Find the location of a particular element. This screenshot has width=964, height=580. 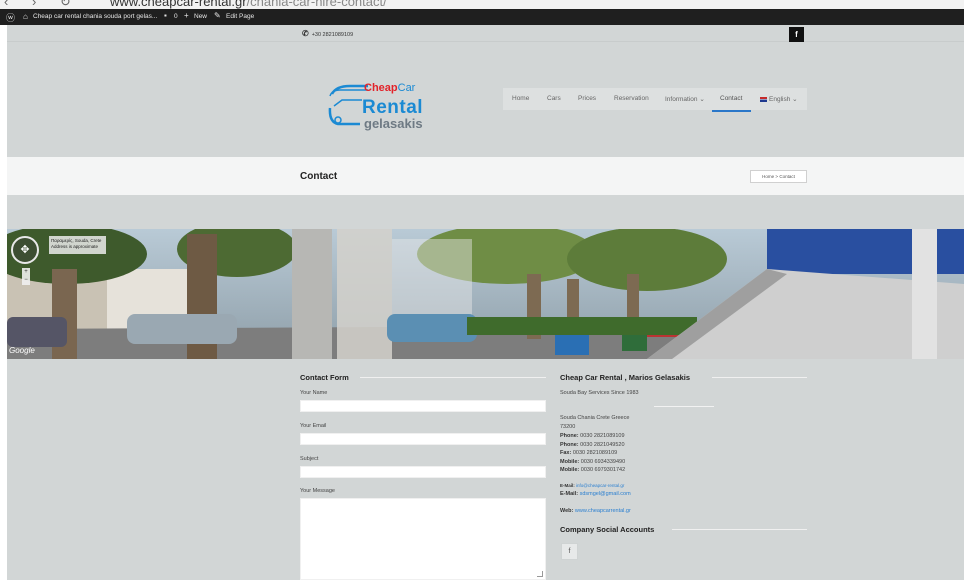

email2-label: E-Mail: is located at coordinates (569, 494).